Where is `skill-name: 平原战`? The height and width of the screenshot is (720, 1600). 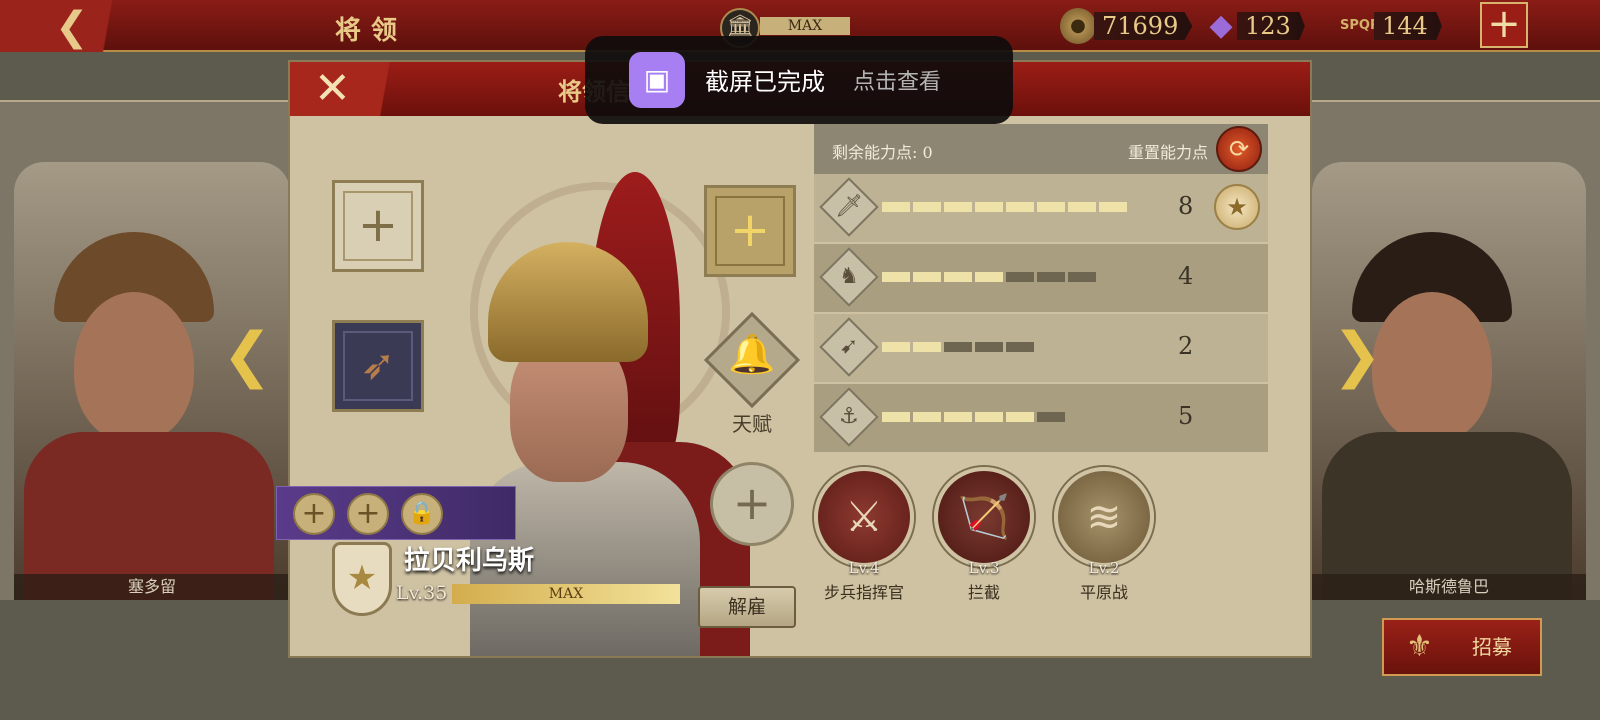
skill-name: 平原战 is located at coordinates (1103, 592).